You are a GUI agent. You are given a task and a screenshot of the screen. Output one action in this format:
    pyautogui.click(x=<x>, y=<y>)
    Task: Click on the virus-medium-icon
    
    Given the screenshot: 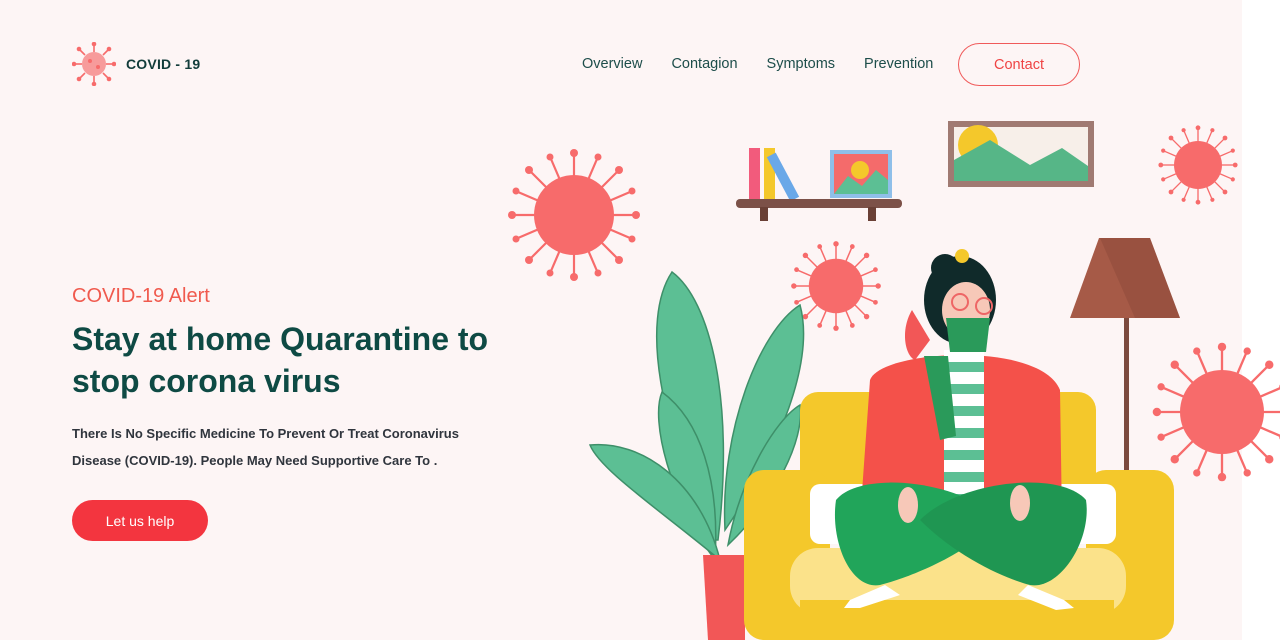 What is the action you would take?
    pyautogui.click(x=836, y=286)
    